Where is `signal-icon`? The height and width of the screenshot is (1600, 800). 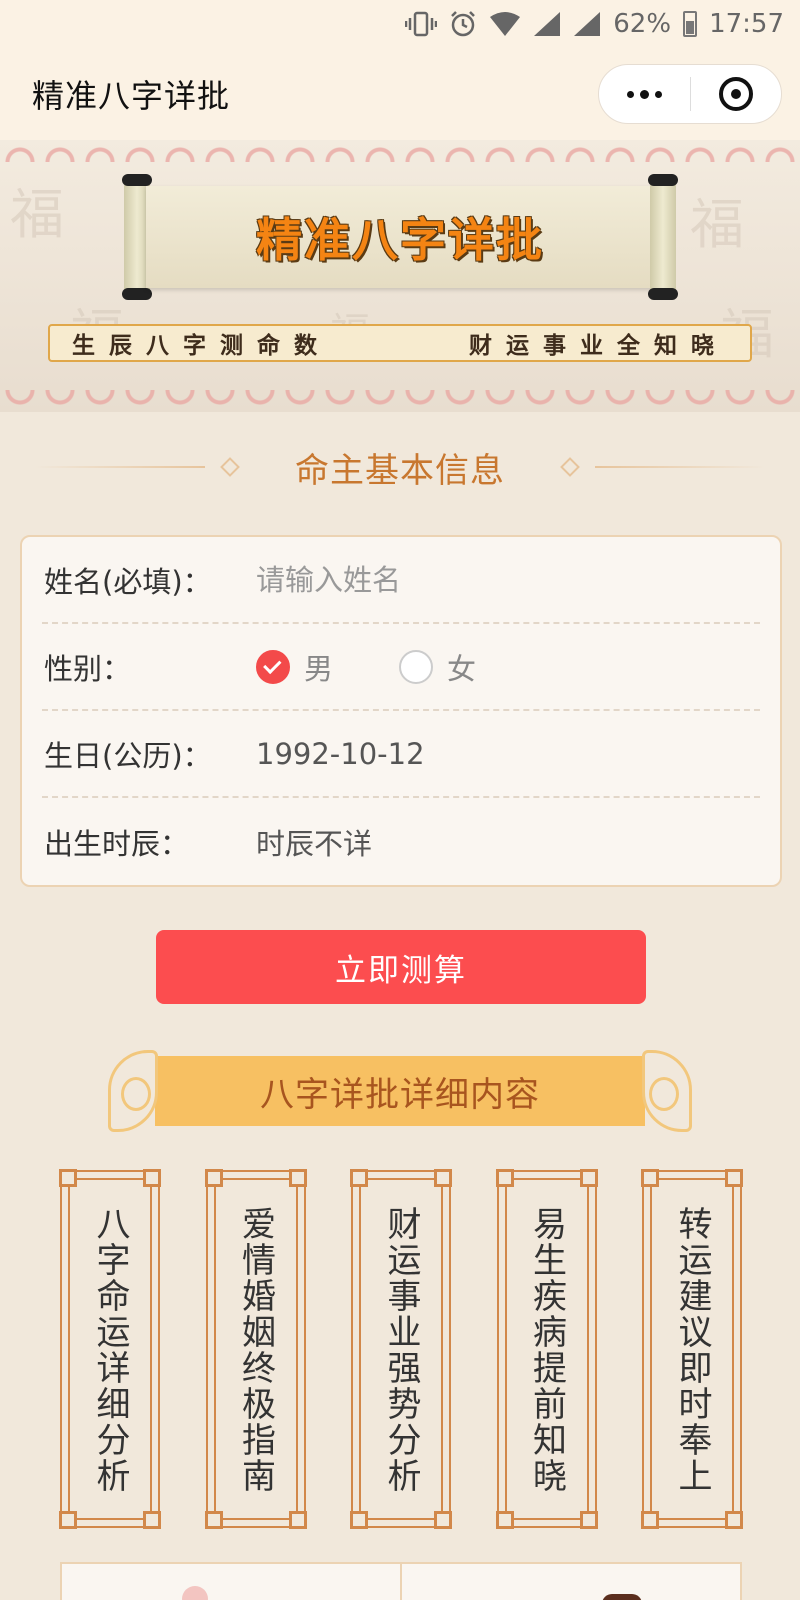 signal-icon is located at coordinates (547, 24).